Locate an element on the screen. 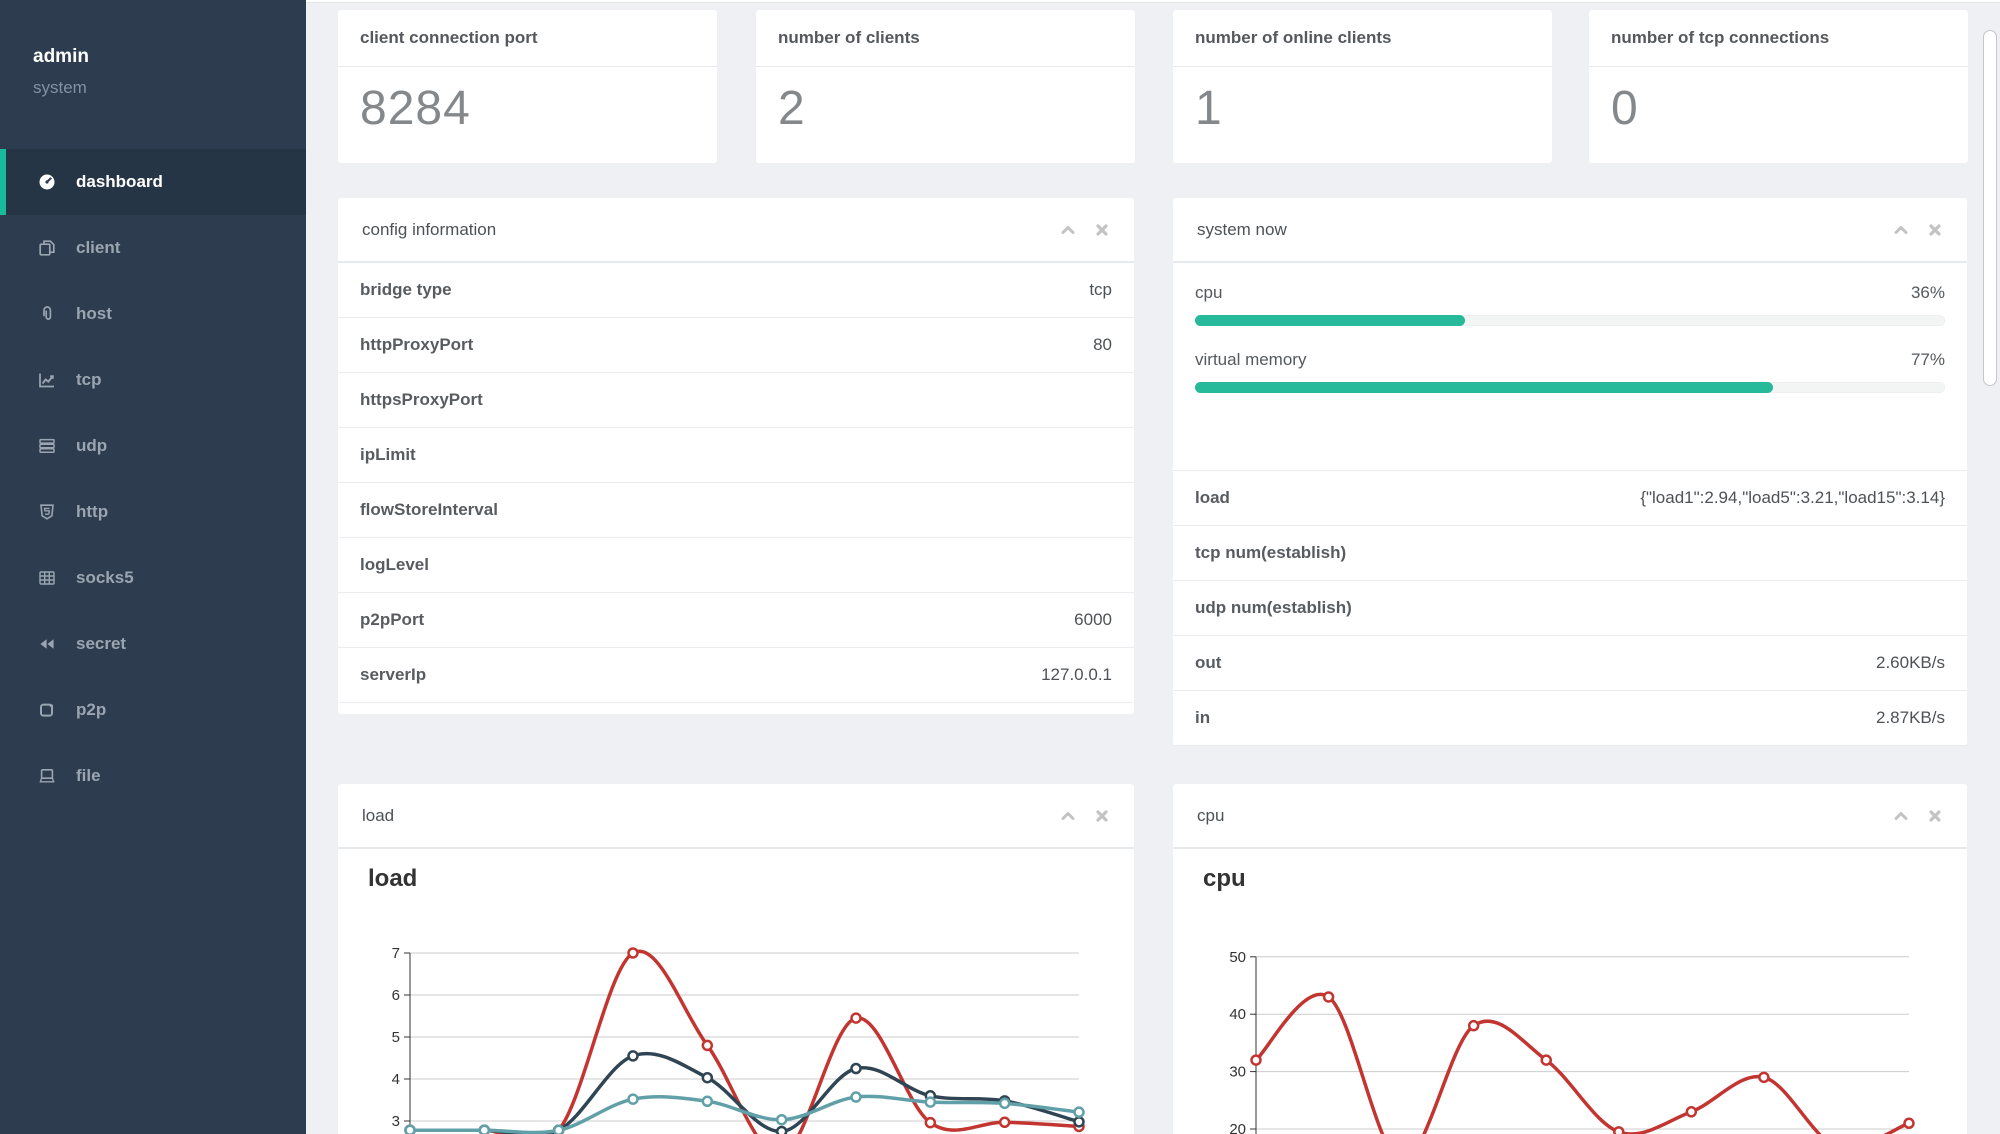 This screenshot has height=1134, width=2000. panel-title: system now is located at coordinates (1242, 229).